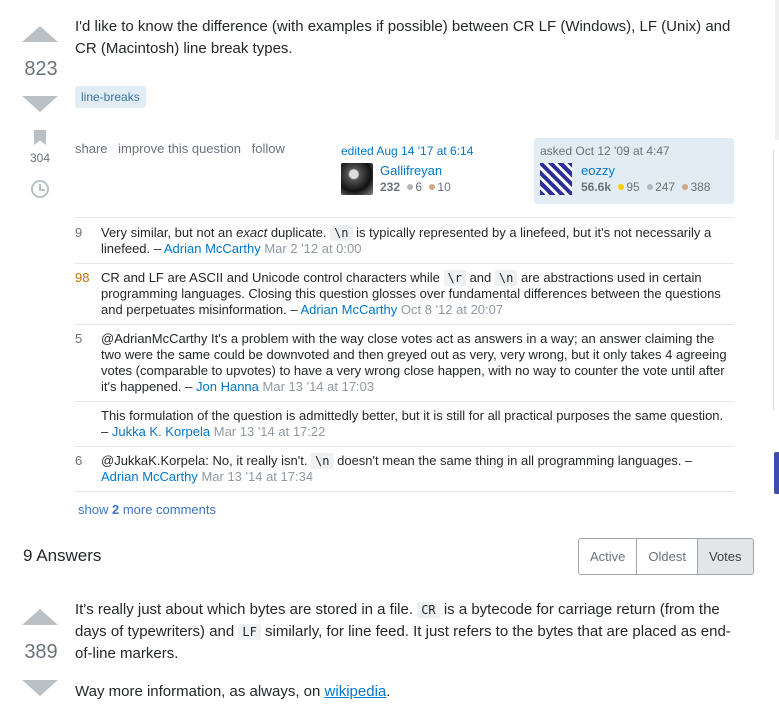  I want to click on comment-date: Mar 2 '12 at 0:00, so click(312, 248).